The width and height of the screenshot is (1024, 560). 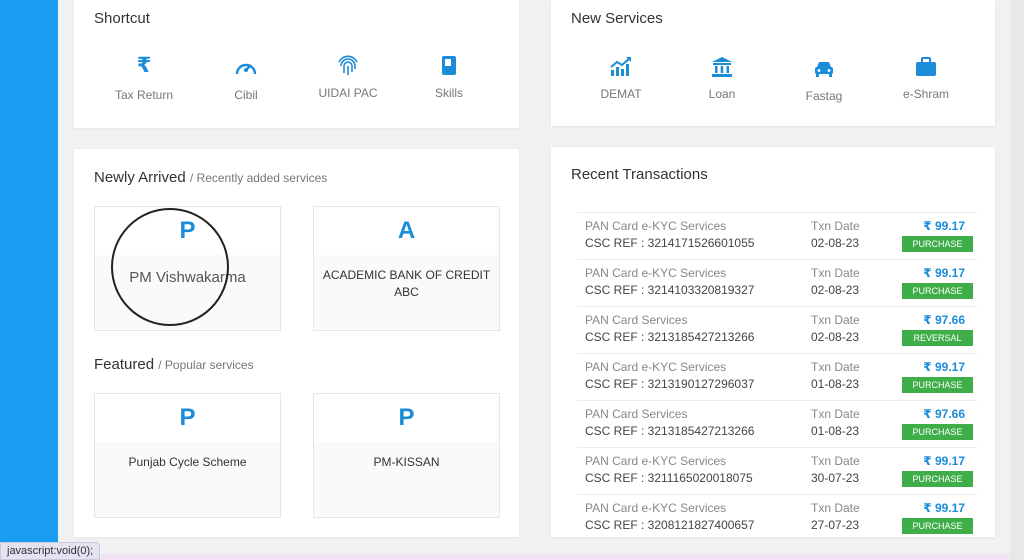 What do you see at coordinates (406, 230) in the screenshot?
I see `tile-letter: A` at bounding box center [406, 230].